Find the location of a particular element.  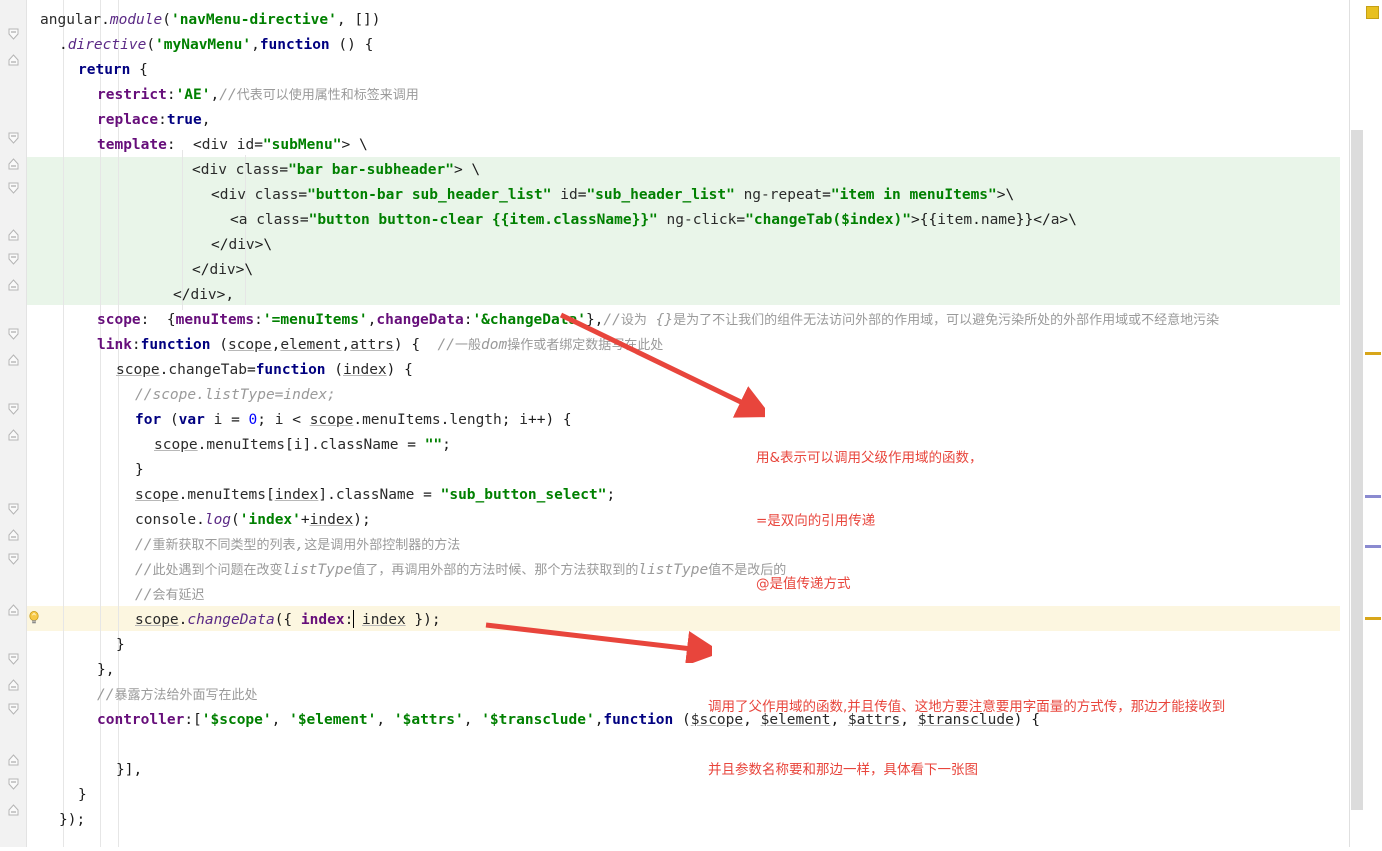

code-line: }], is located at coordinates (129, 770).